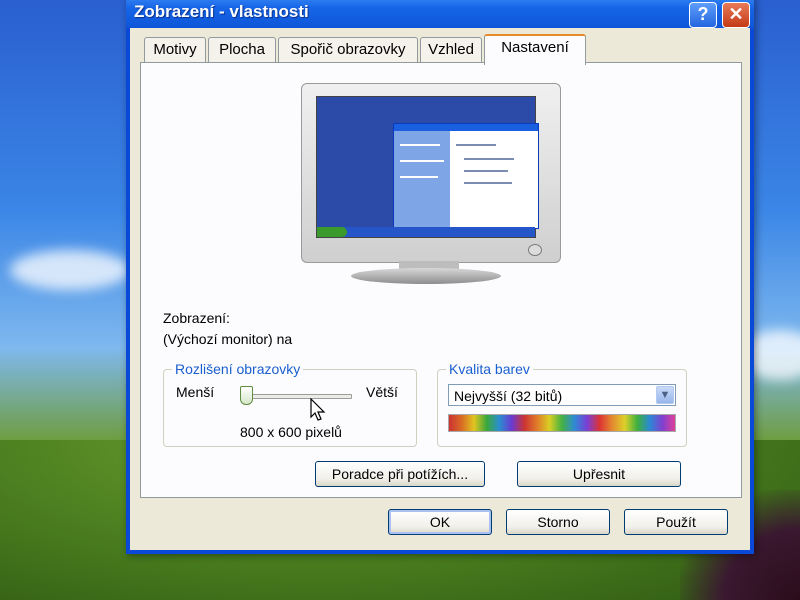 The width and height of the screenshot is (800, 600). I want to click on power-led-icon, so click(535, 250).